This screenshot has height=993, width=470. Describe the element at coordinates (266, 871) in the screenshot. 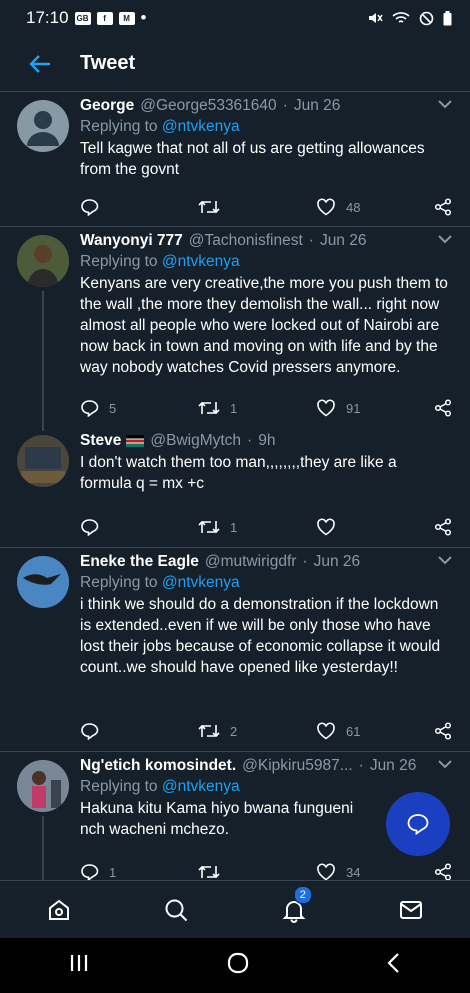

I see `tweet-actions: 1 34` at that location.